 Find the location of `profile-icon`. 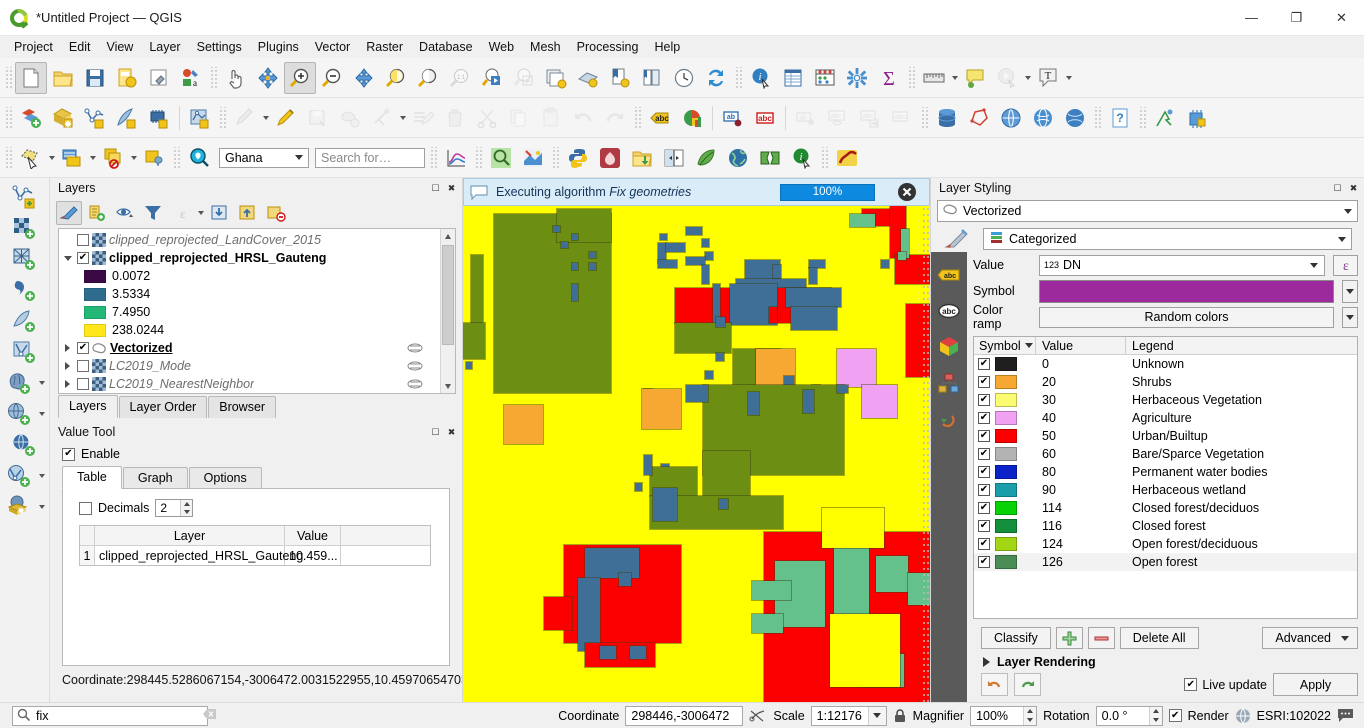

profile-icon is located at coordinates (847, 158).